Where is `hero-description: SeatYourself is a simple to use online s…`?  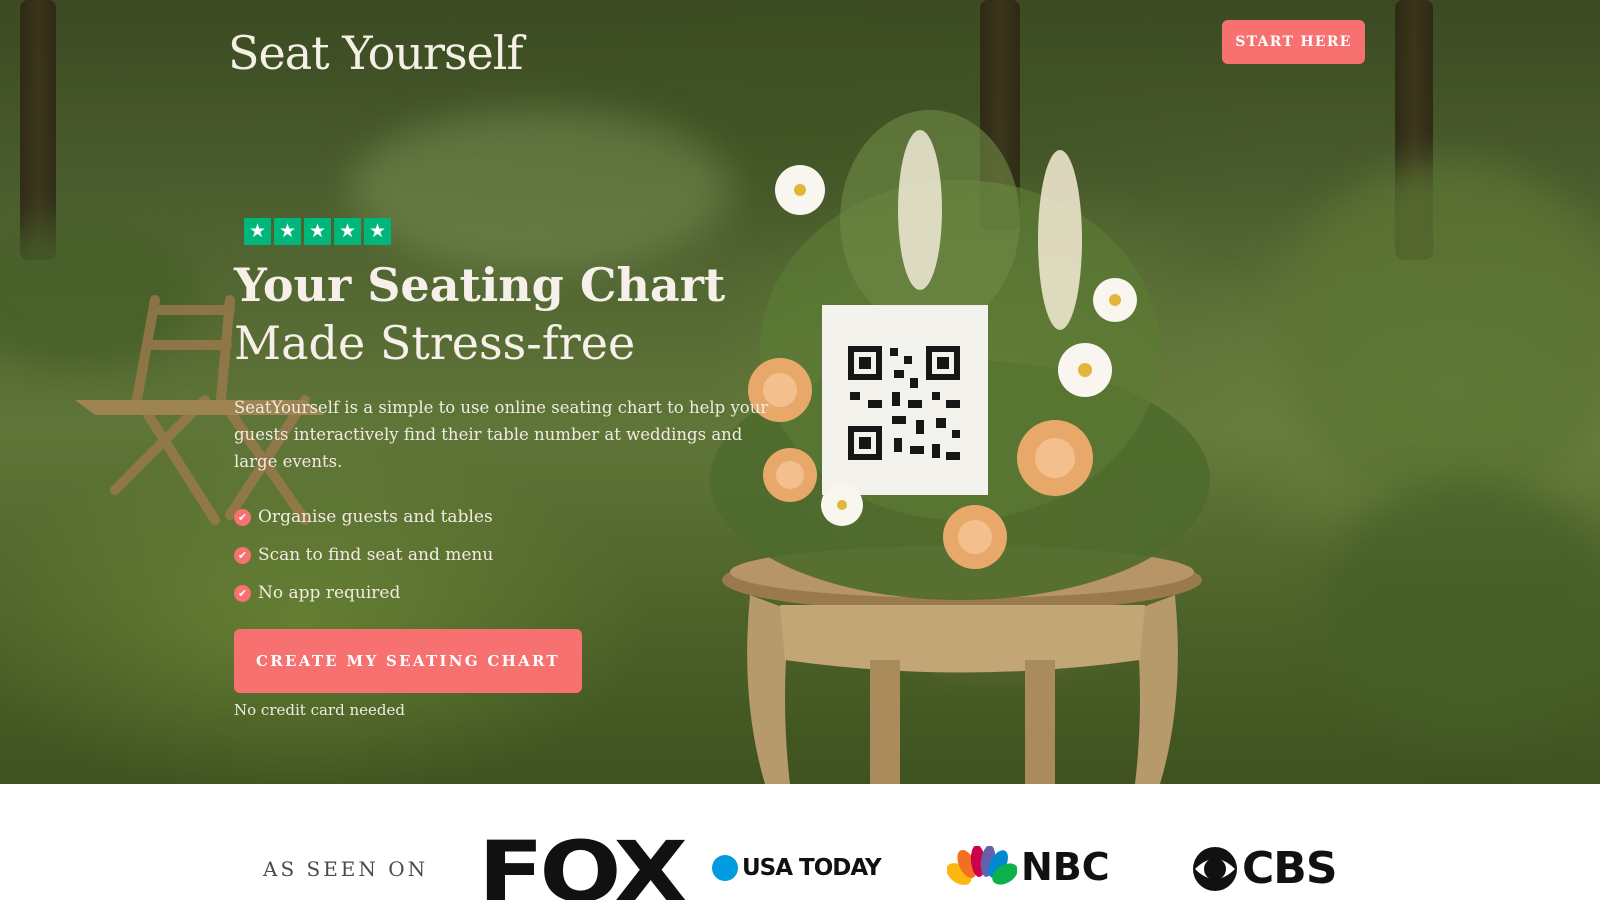 hero-description: SeatYourself is a simple to use online s… is located at coordinates (501, 434).